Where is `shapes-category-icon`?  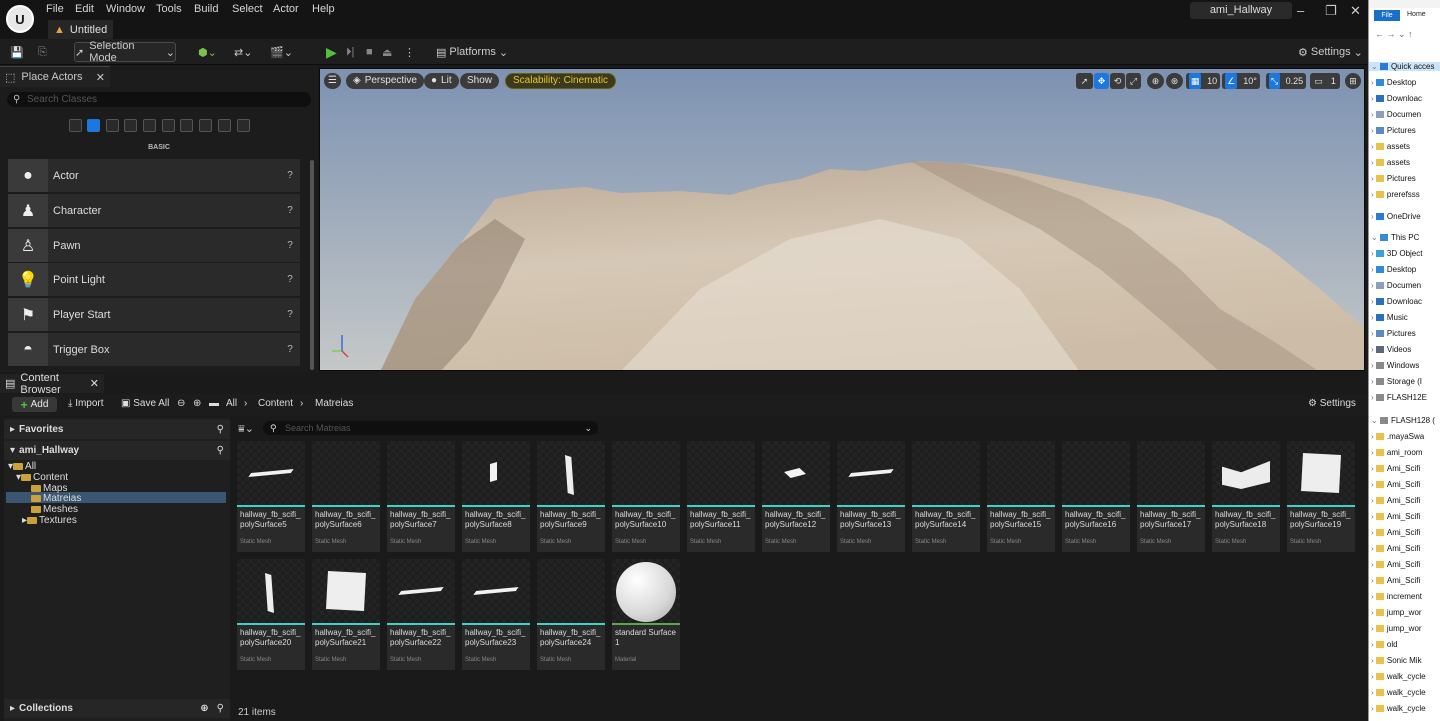 shapes-category-icon is located at coordinates (130, 125).